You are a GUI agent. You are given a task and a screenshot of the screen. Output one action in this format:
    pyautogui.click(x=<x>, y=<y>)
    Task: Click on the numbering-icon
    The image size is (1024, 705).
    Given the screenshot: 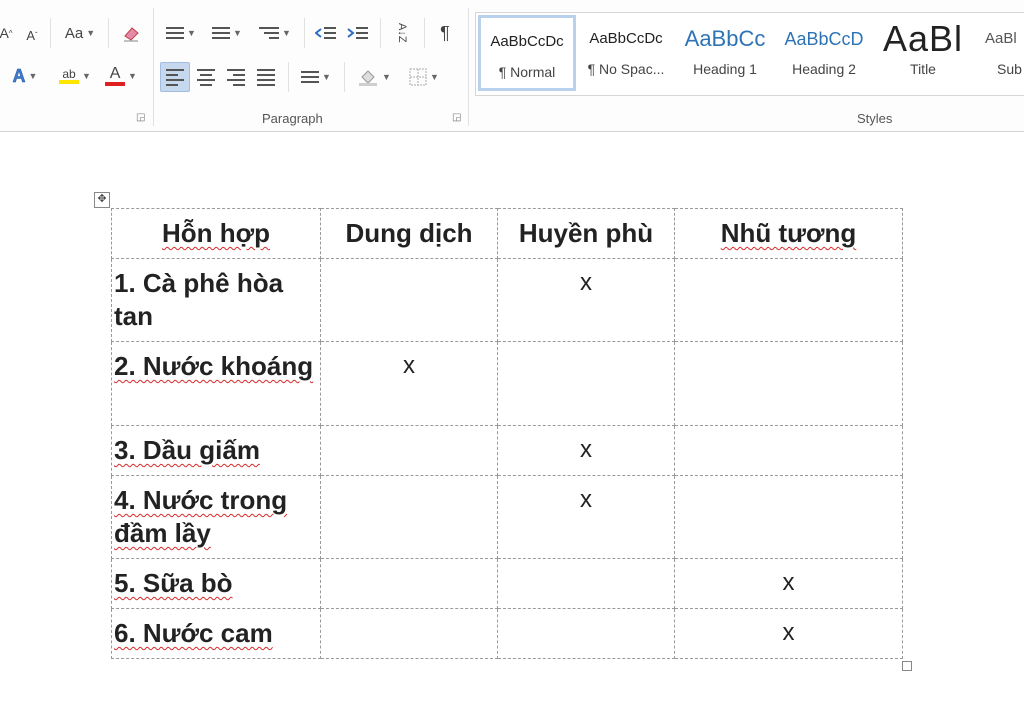 What is the action you would take?
    pyautogui.click(x=221, y=33)
    